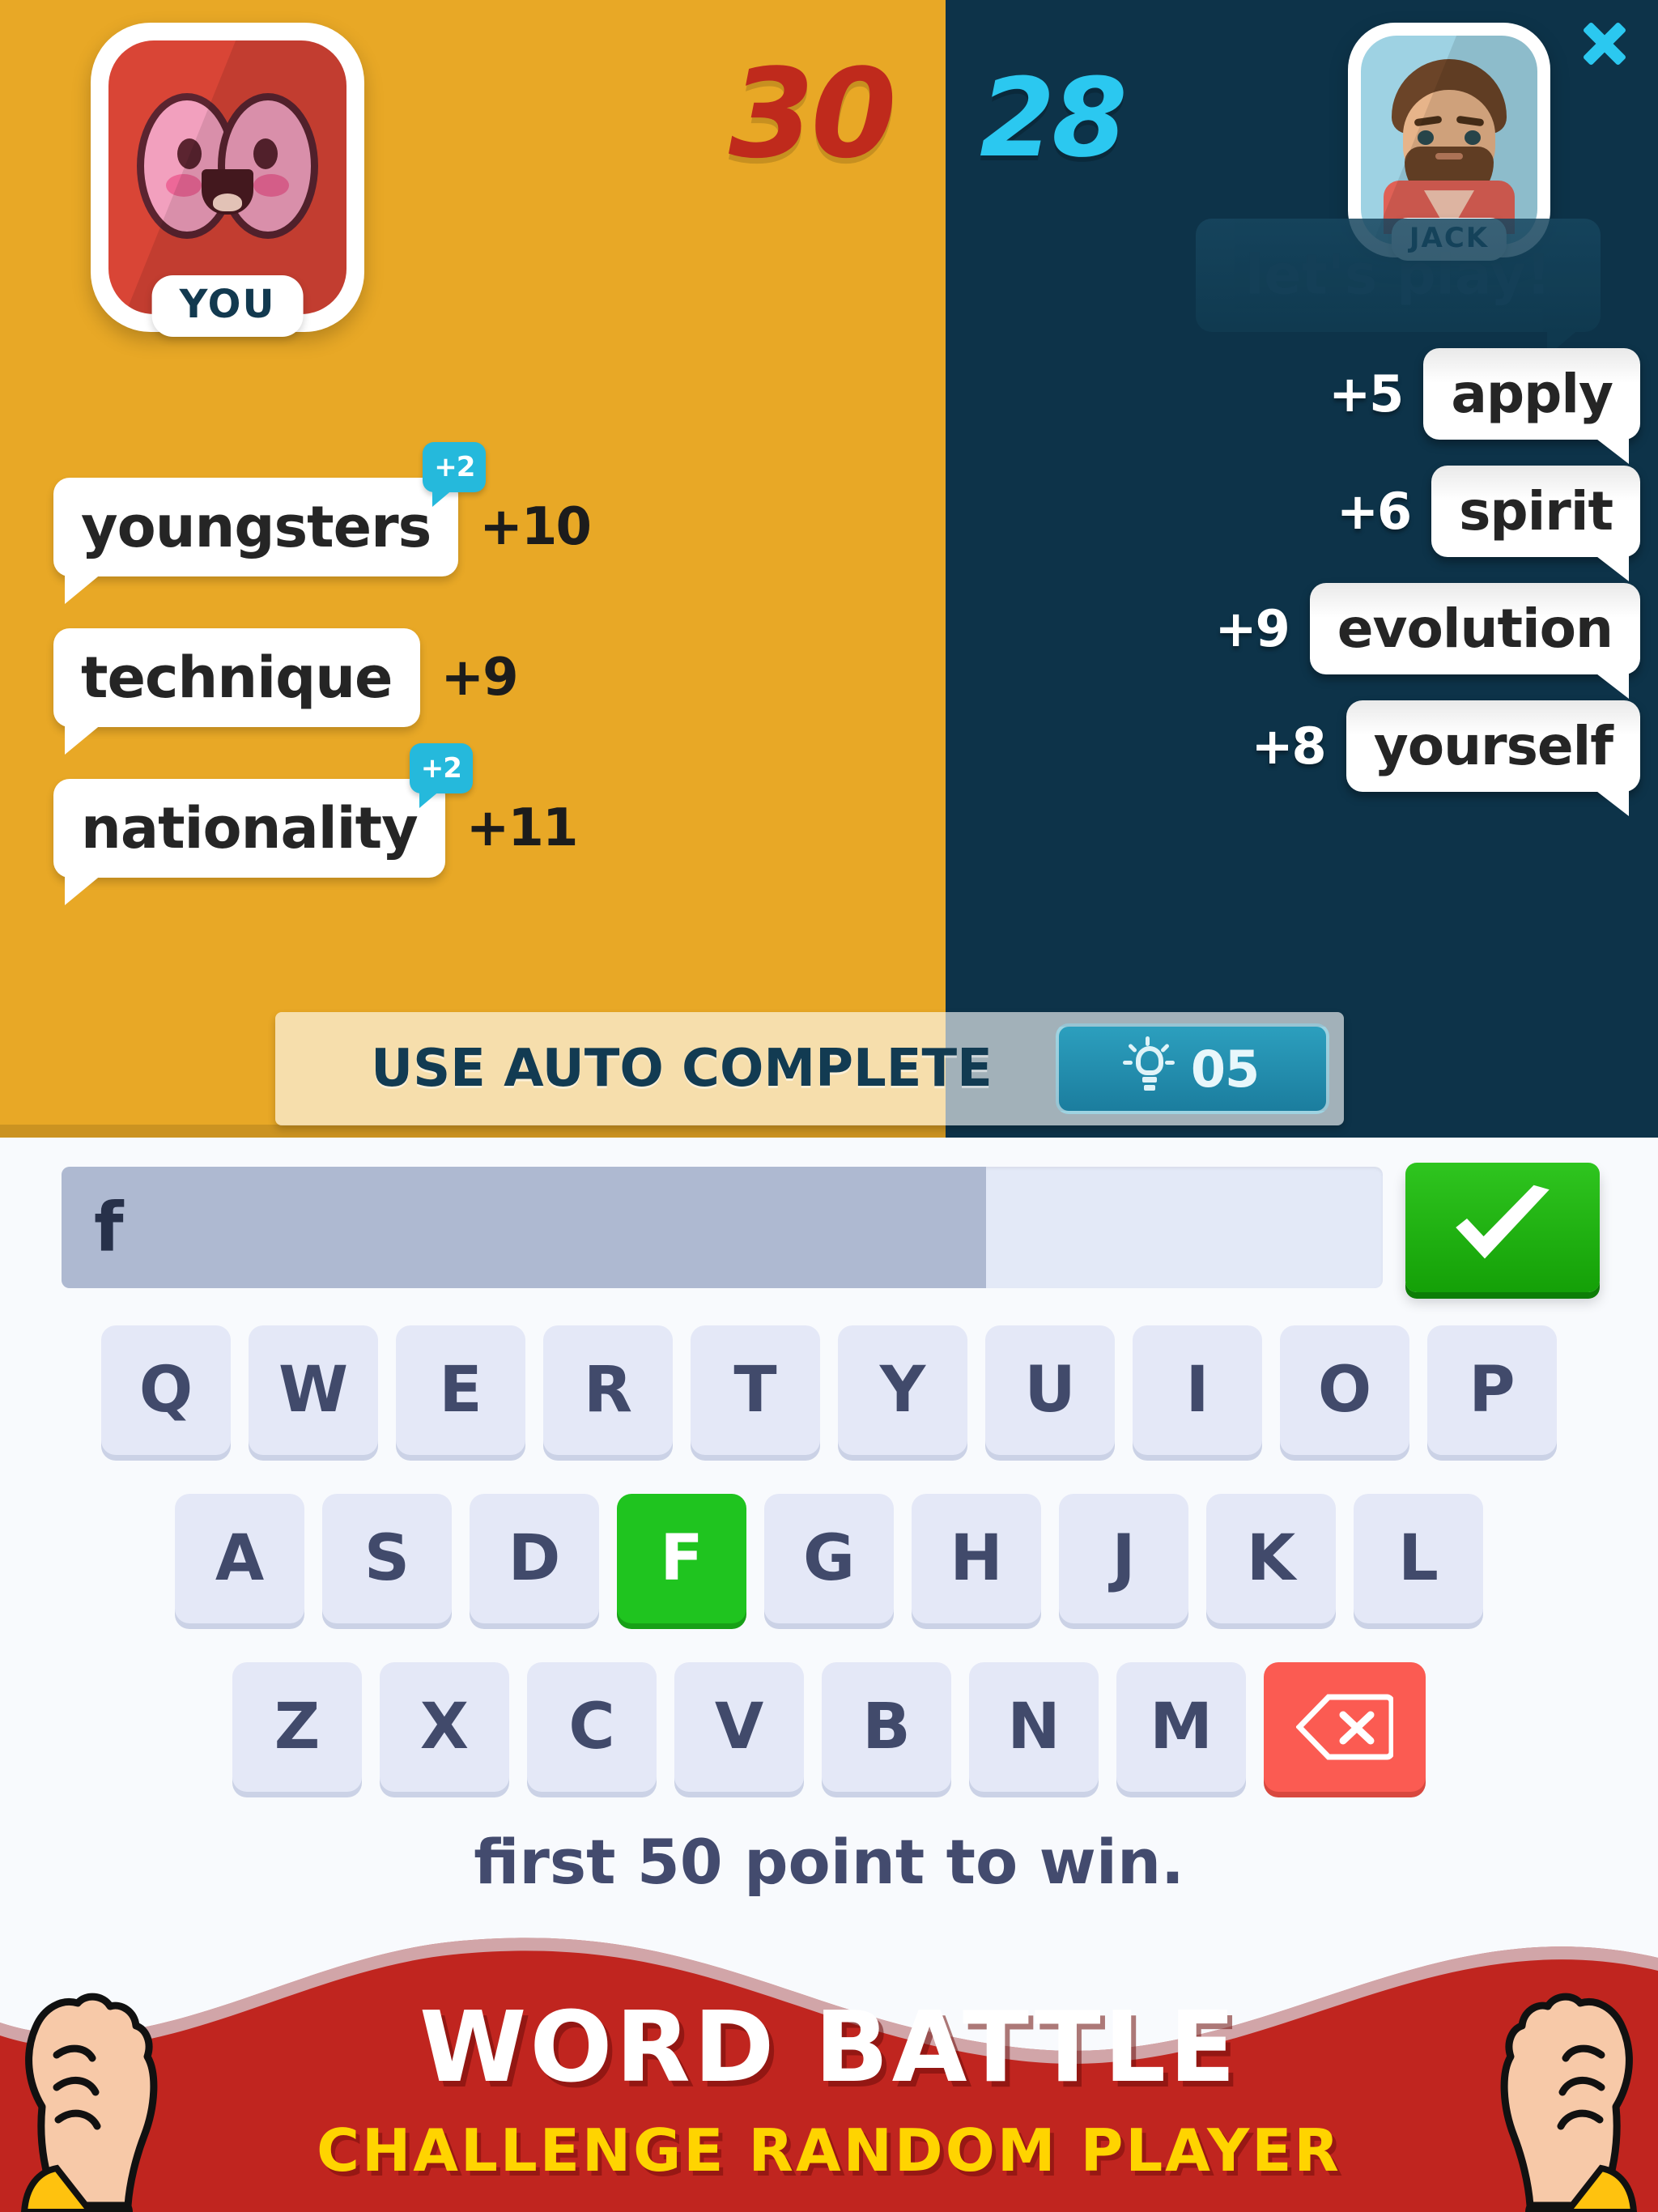  I want to click on key-U: U, so click(1050, 1390).